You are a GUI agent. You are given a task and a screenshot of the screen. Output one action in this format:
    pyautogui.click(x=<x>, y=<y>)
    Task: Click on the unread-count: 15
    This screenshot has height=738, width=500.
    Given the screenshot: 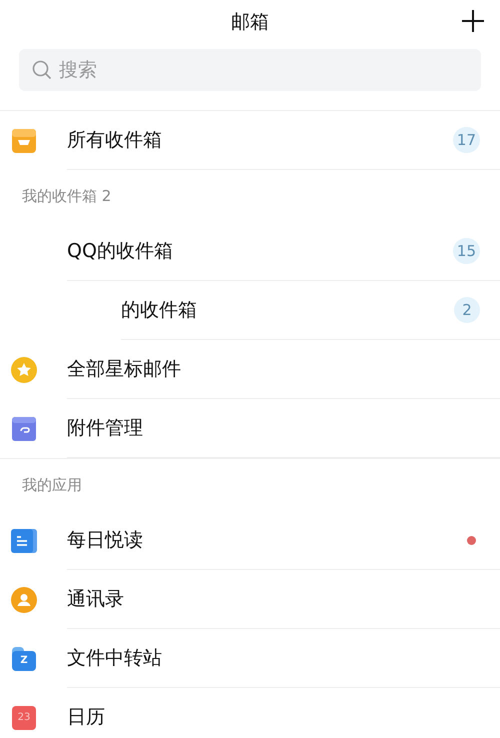 What is the action you would take?
    pyautogui.click(x=466, y=251)
    